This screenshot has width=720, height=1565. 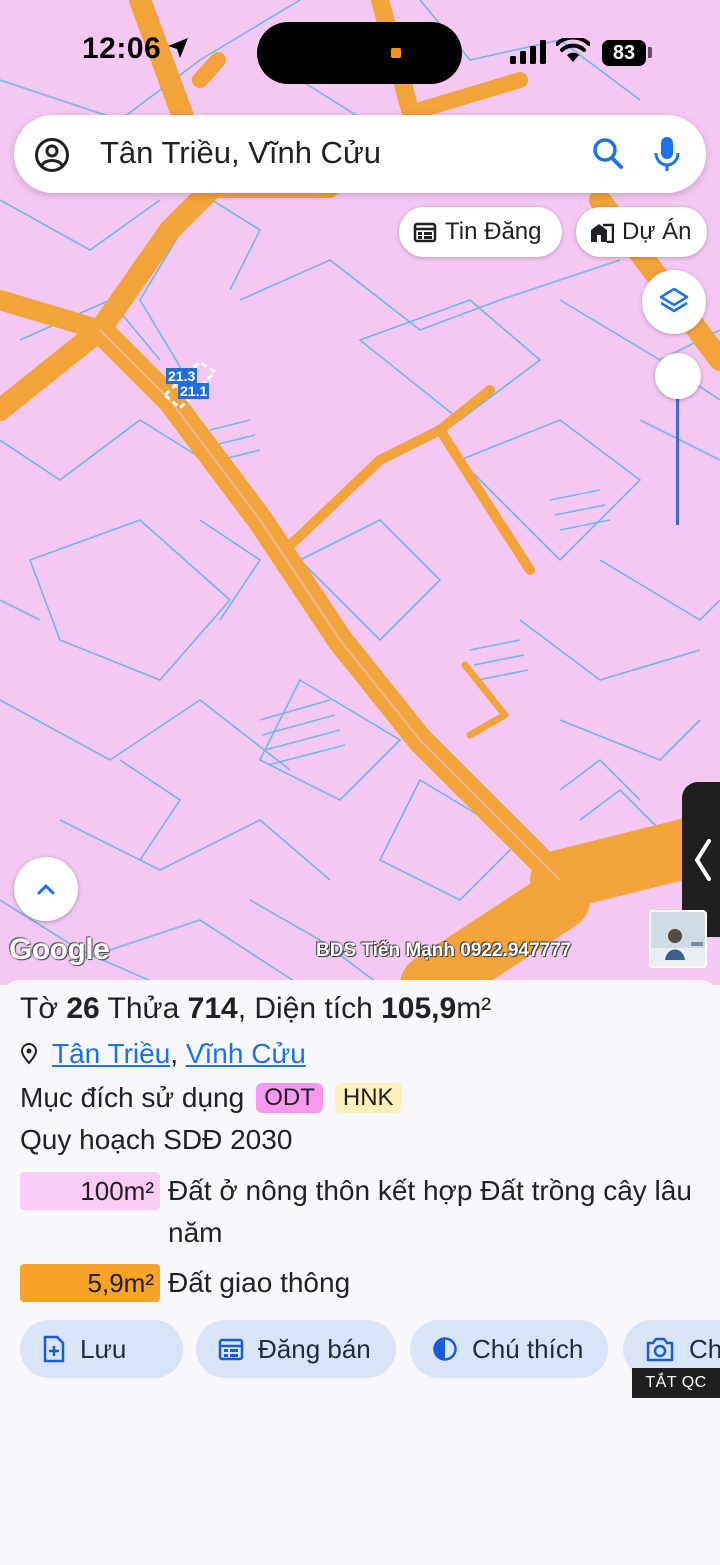 I want to click on wifi-icon, so click(x=573, y=50).